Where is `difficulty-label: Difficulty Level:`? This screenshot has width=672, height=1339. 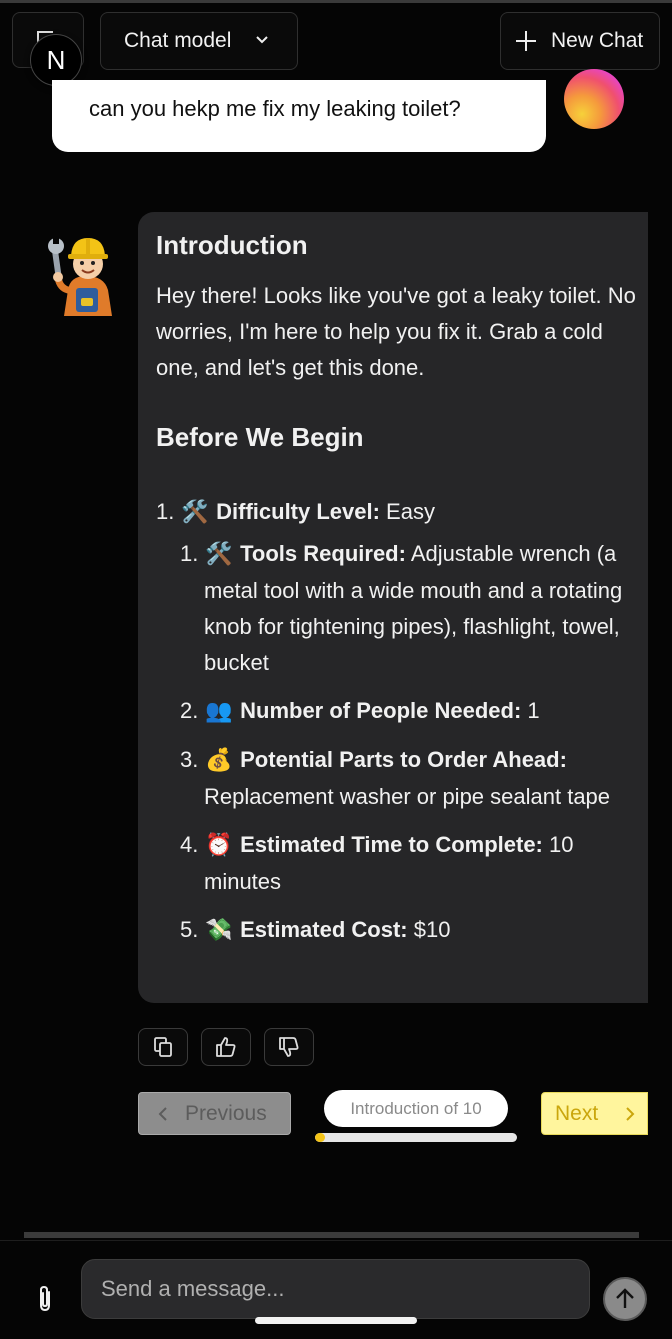
difficulty-label: Difficulty Level: is located at coordinates (298, 511).